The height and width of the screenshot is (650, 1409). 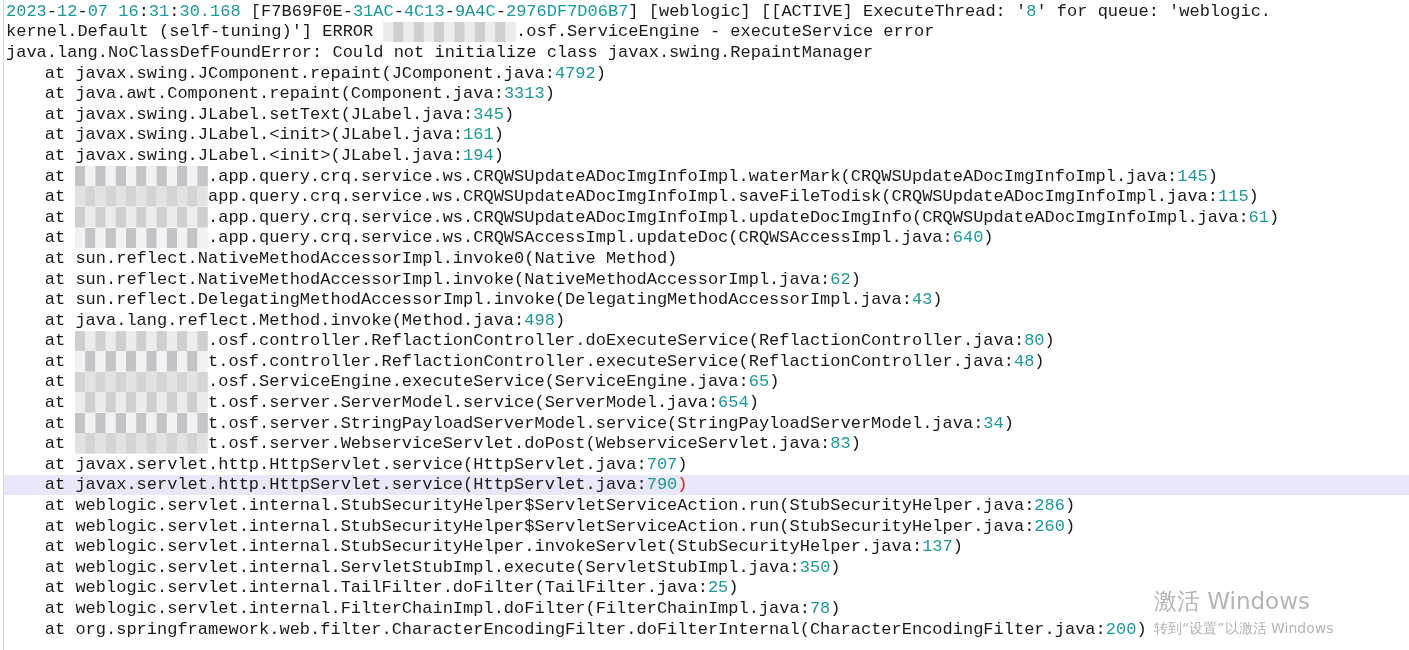 I want to click on log-text: at weblogic.servlet.internal.FilterChainImpl.doFilter(FilterChainImpl.java:78), so click(x=442, y=608).